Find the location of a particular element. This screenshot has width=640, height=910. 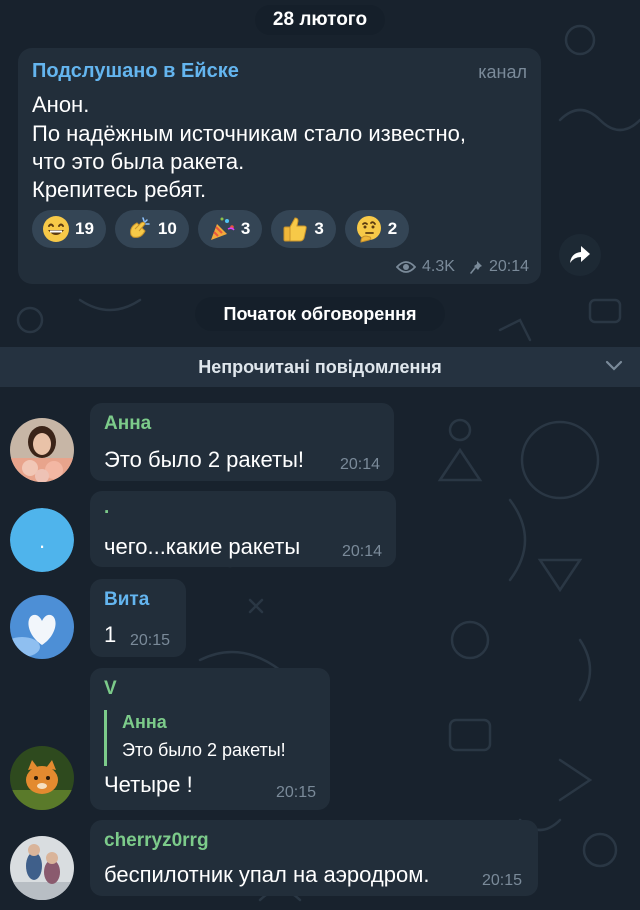

share-button is located at coordinates (580, 255).